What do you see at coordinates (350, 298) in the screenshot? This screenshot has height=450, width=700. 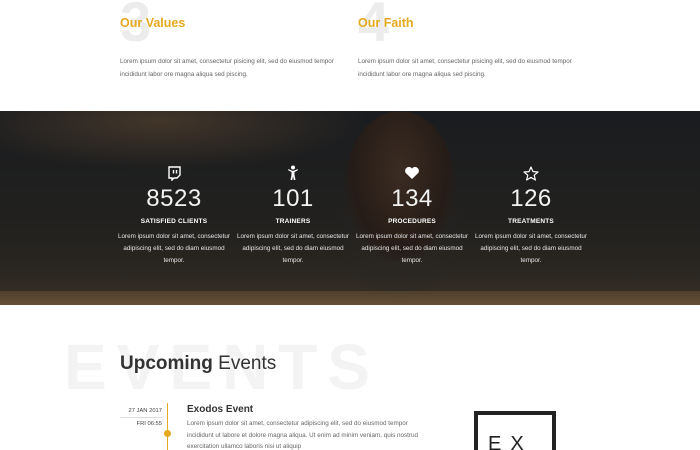 I see `background-floor` at bounding box center [350, 298].